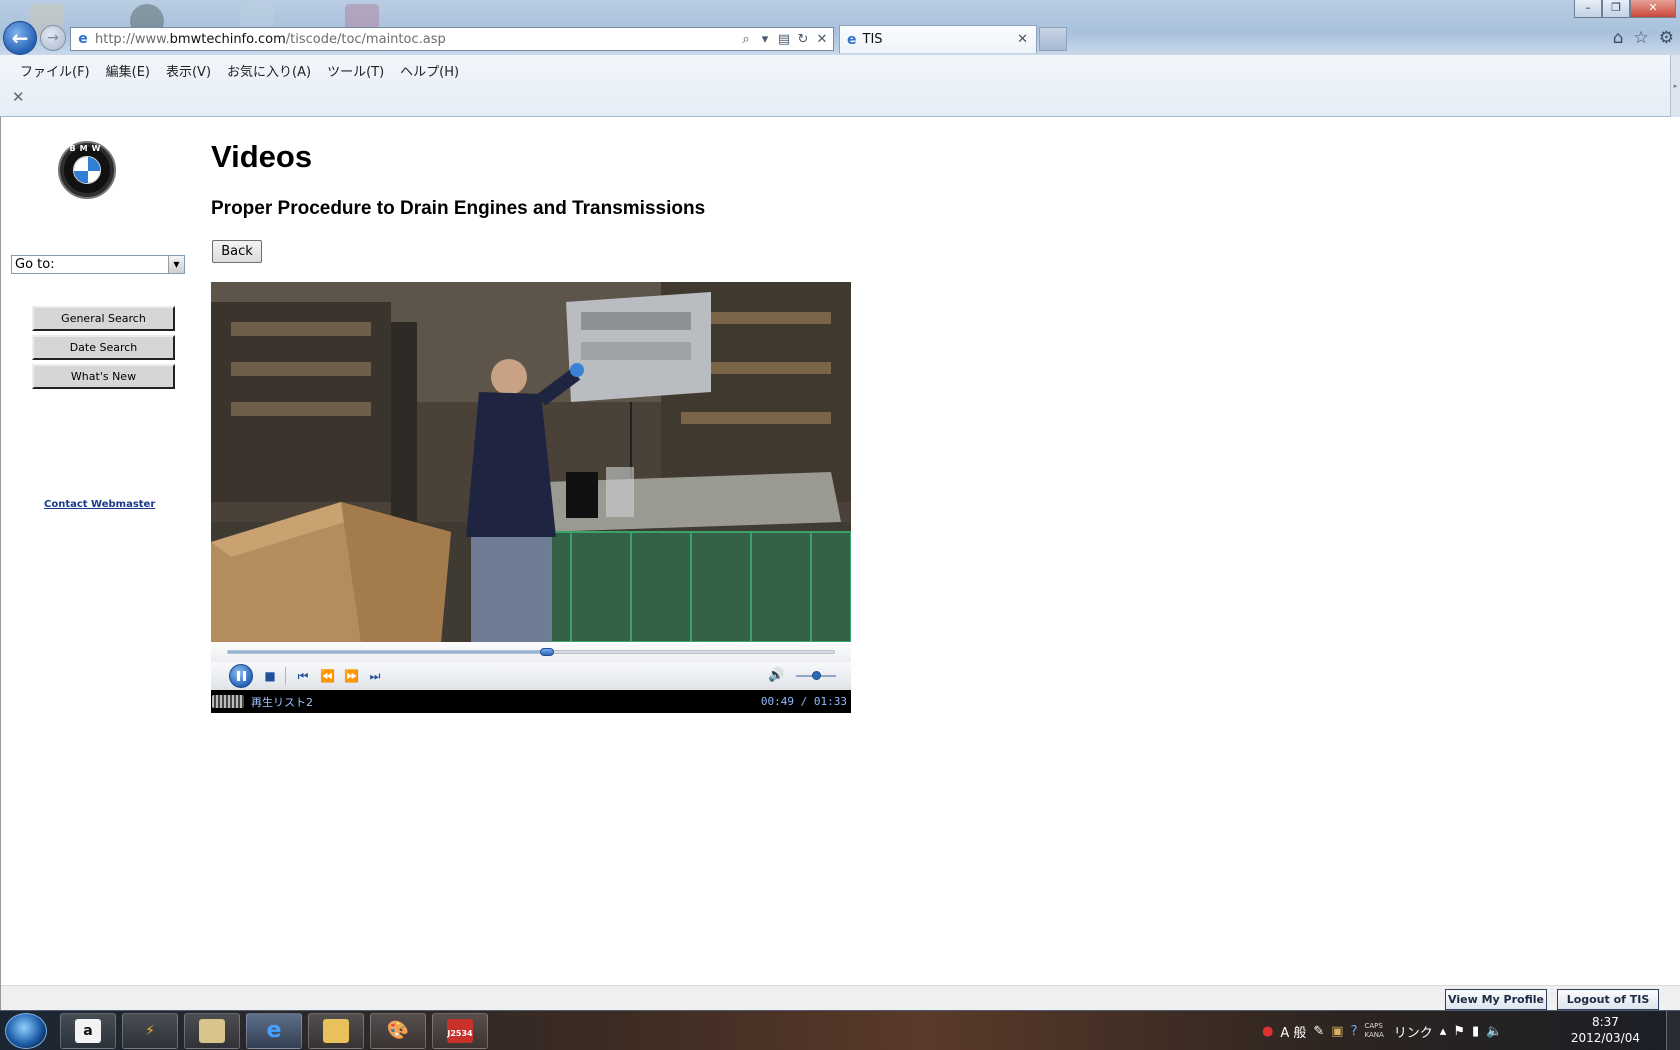 Image resolution: width=1680 pixels, height=1050 pixels. What do you see at coordinates (327, 676) in the screenshot?
I see `rewind-icon: ⏪` at bounding box center [327, 676].